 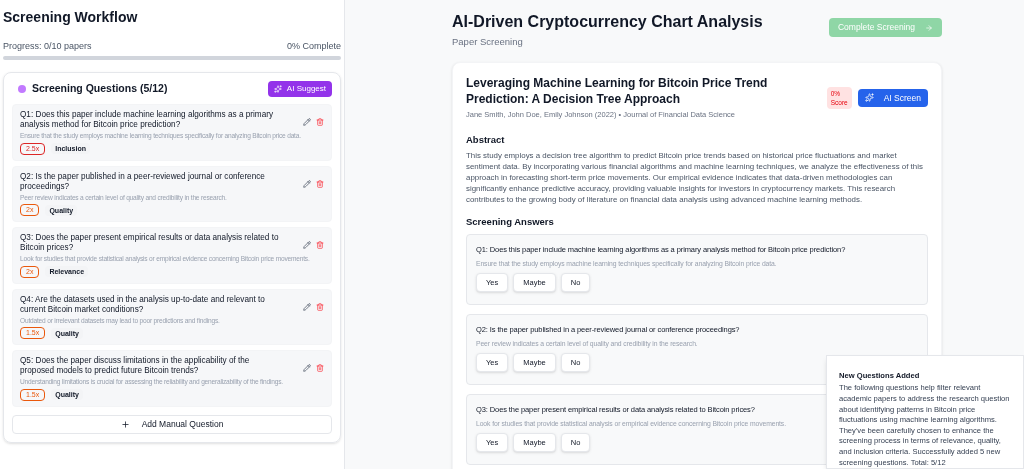 What do you see at coordinates (125, 424) in the screenshot?
I see `plus-icon` at bounding box center [125, 424].